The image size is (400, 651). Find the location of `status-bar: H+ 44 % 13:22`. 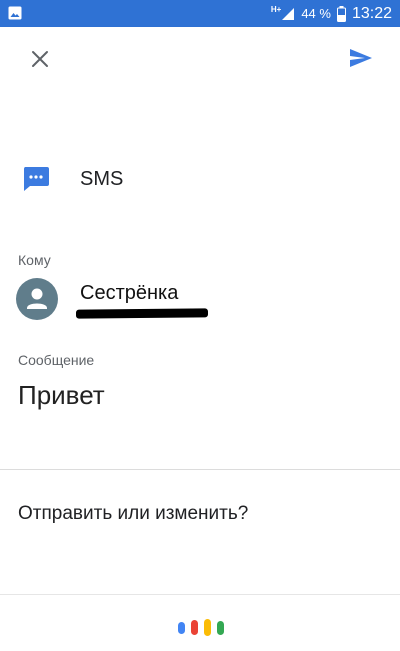

status-bar: H+ 44 % 13:22 is located at coordinates (200, 13).